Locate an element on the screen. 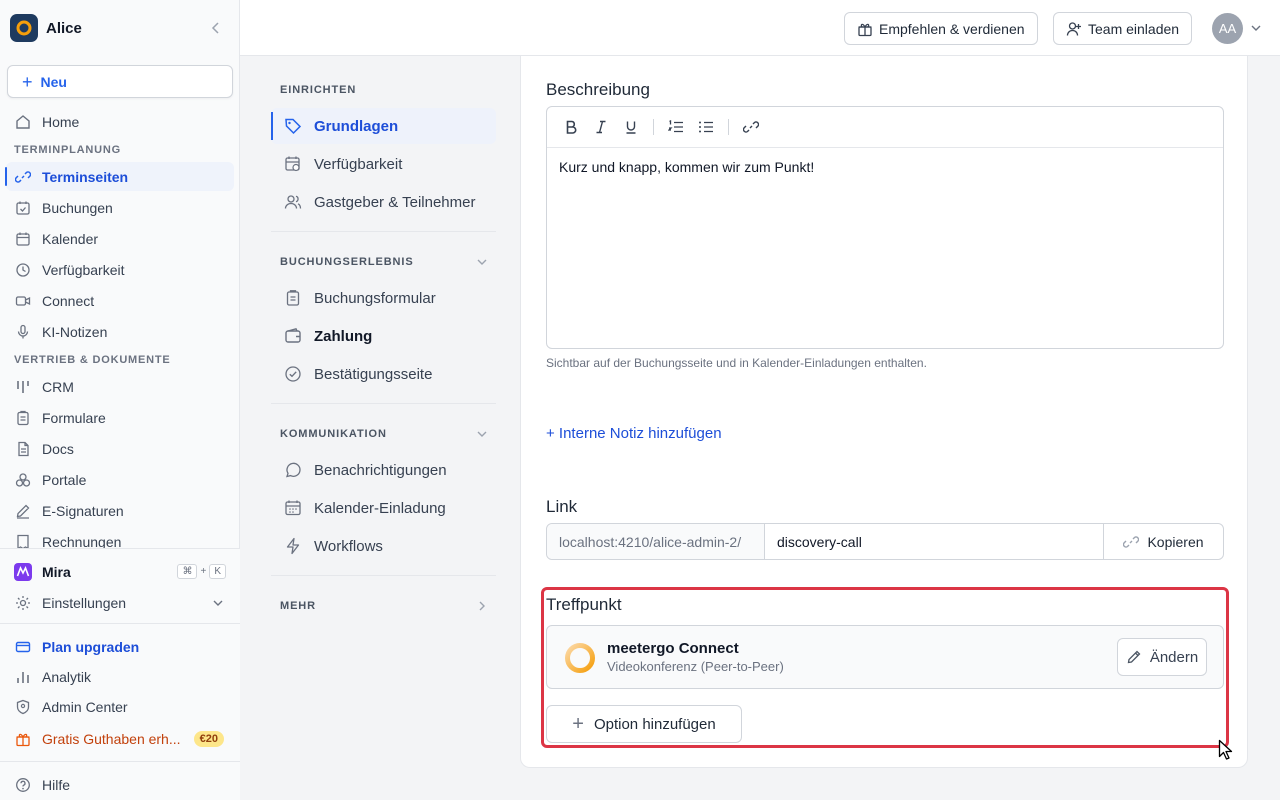  chevron-left-icon is located at coordinates (216, 28).